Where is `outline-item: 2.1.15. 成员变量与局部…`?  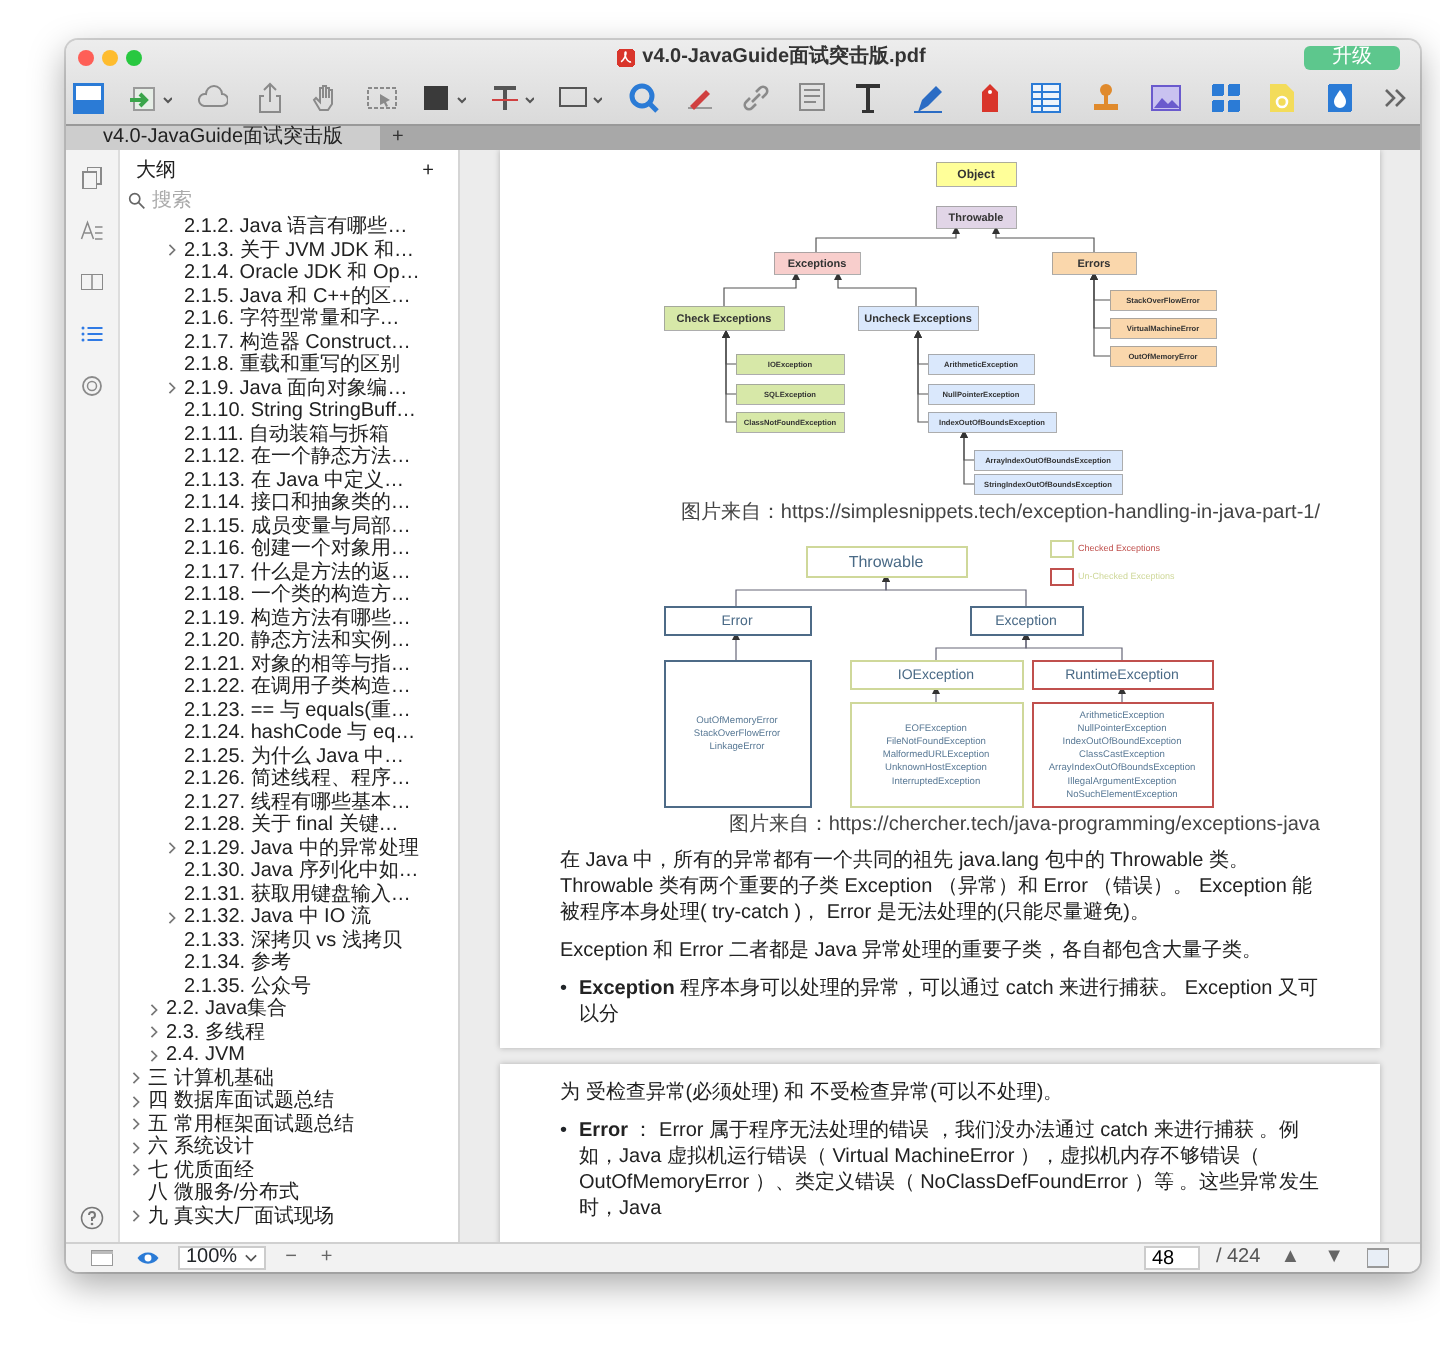 outline-item: 2.1.15. 成员变量与局部… is located at coordinates (297, 526).